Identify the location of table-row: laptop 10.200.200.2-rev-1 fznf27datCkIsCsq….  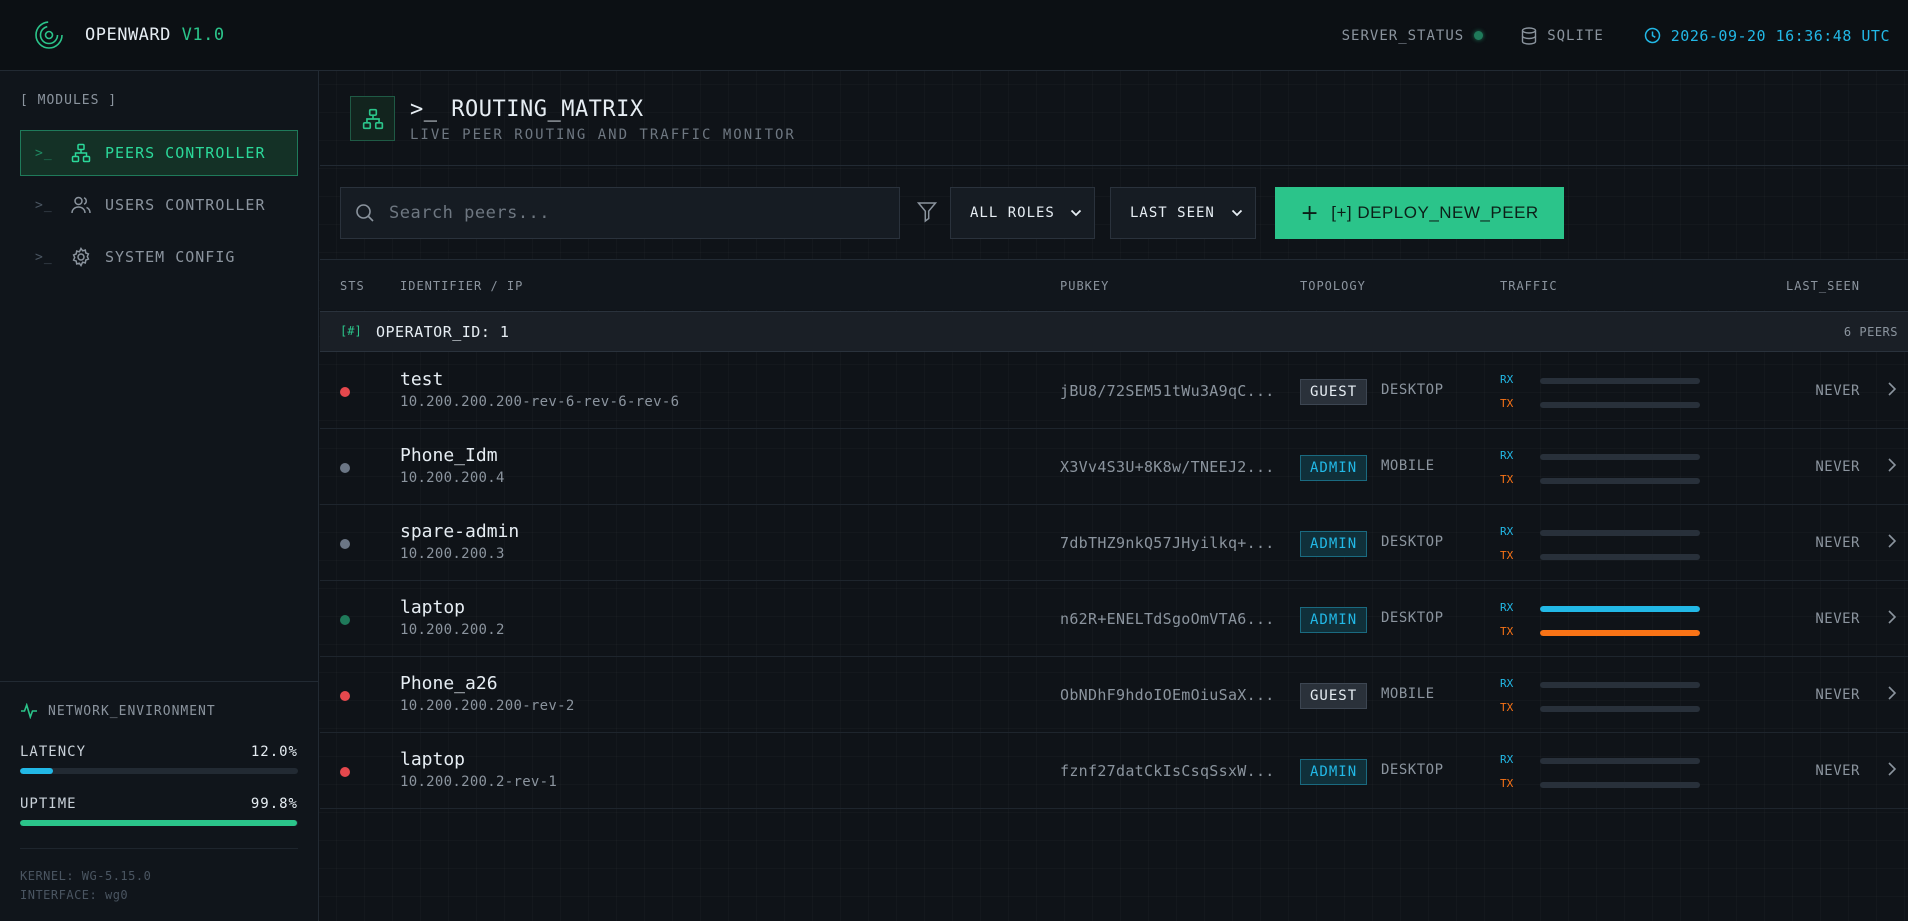
(1114, 771).